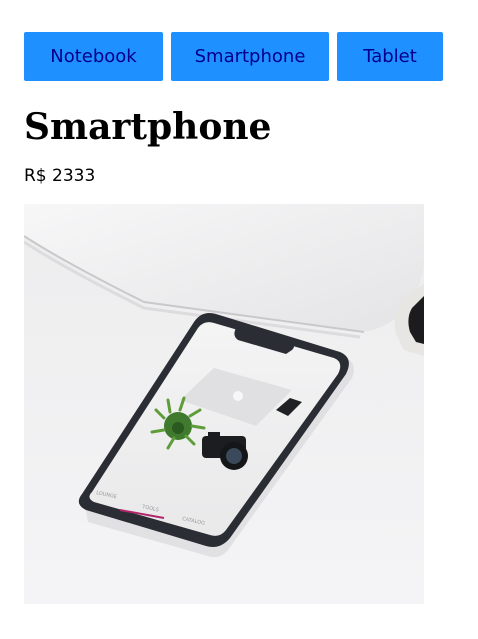 This screenshot has height=639, width=478. I want to click on nav-button-notebook: Notebook, so click(93, 56).